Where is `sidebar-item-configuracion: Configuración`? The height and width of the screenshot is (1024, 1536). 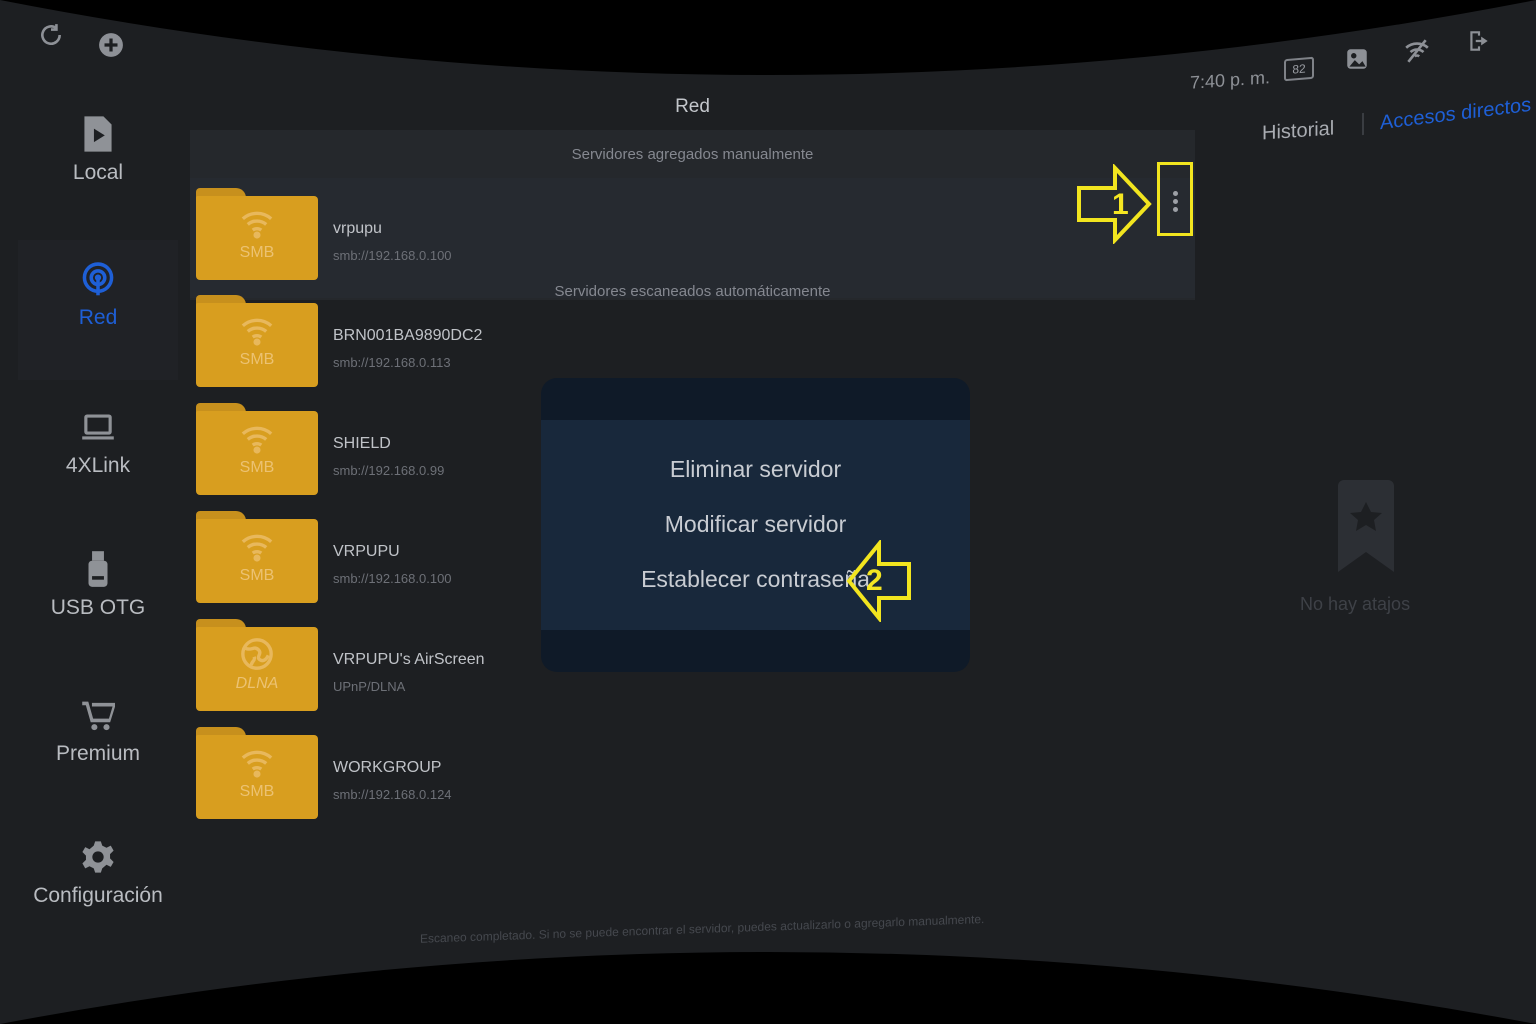
sidebar-item-configuracion: Configuración is located at coordinates (98, 873).